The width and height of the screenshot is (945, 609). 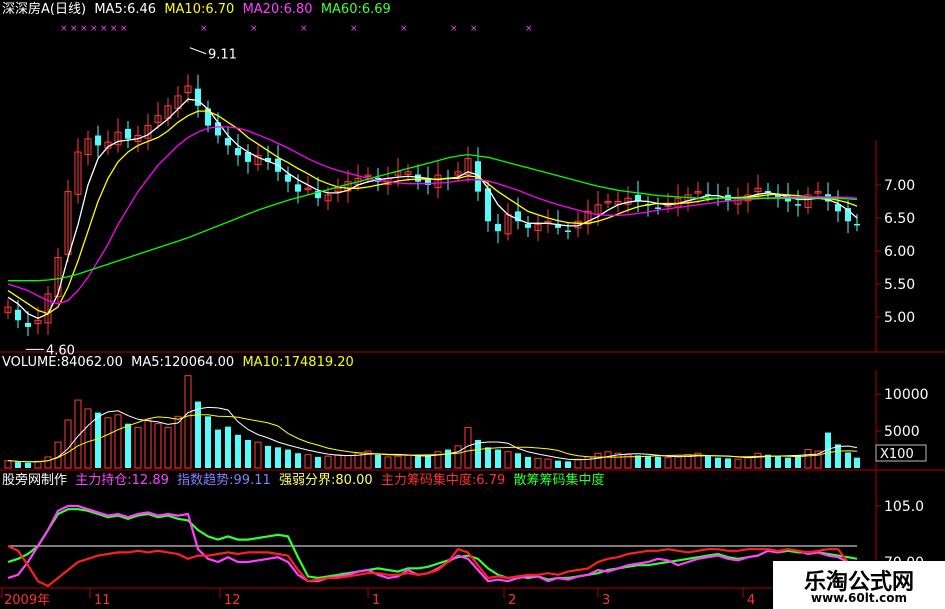 I want to click on main-holding-value: 主力持仓:12.89, so click(x=122, y=480).